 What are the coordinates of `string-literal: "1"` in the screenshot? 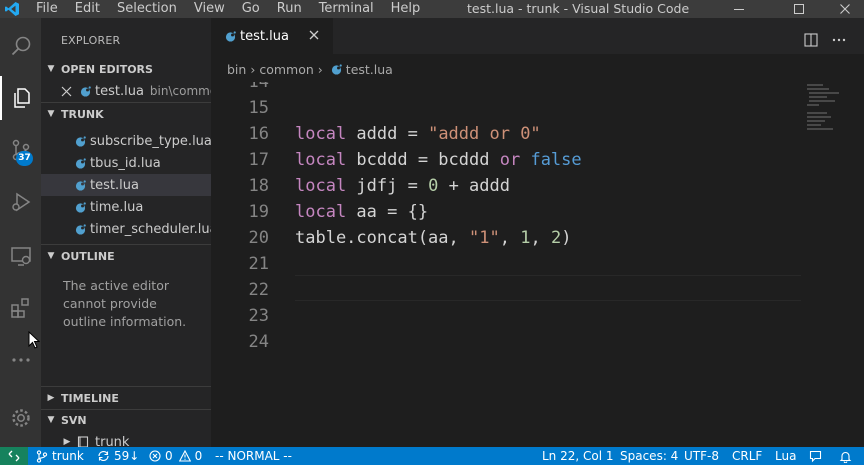 It's located at (484, 238).